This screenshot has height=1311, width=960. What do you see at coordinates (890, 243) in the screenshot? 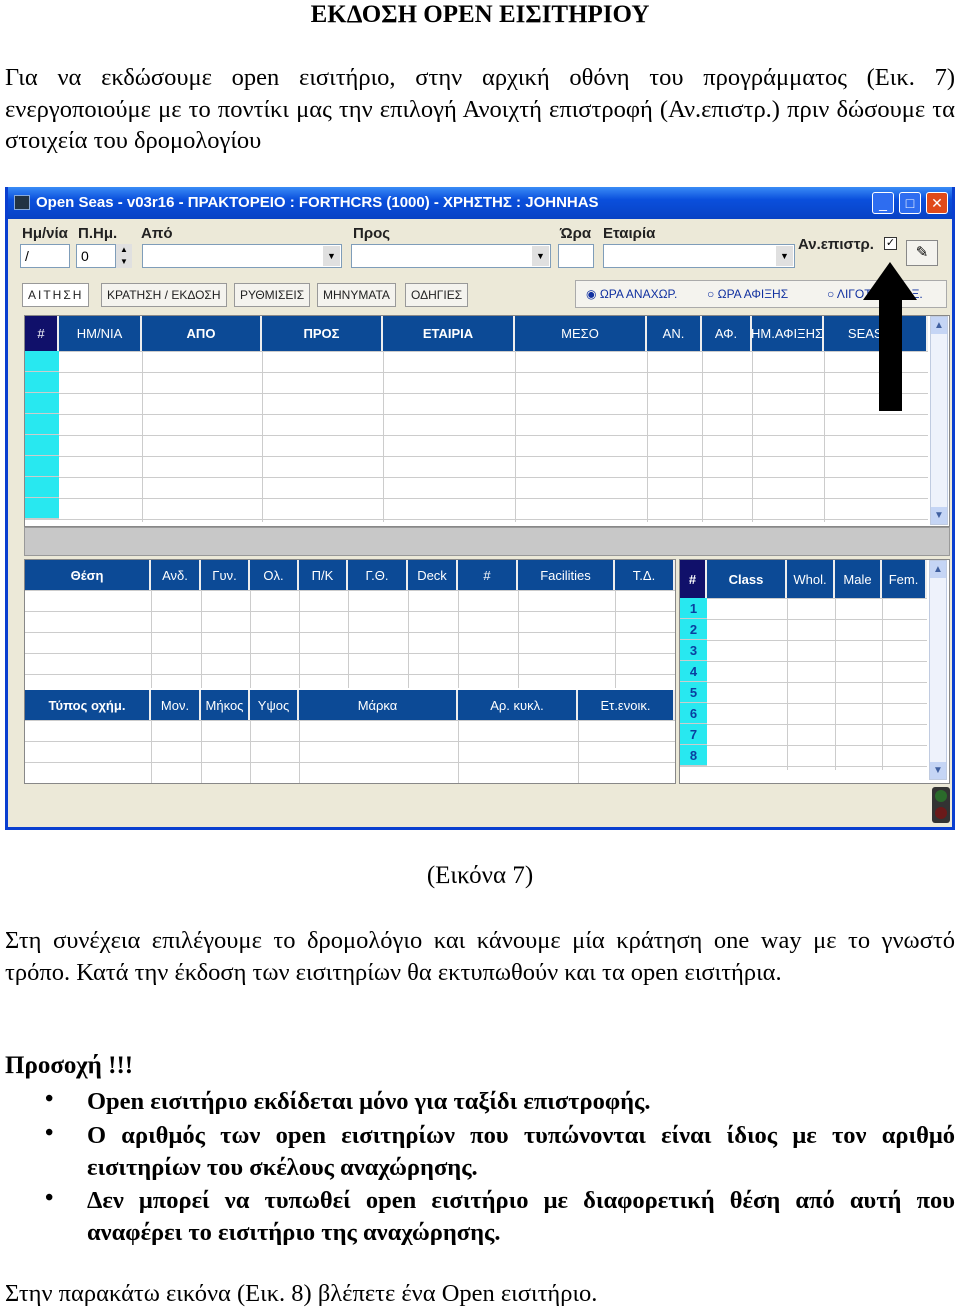
I see `open-return-checkbox: ✓` at bounding box center [890, 243].